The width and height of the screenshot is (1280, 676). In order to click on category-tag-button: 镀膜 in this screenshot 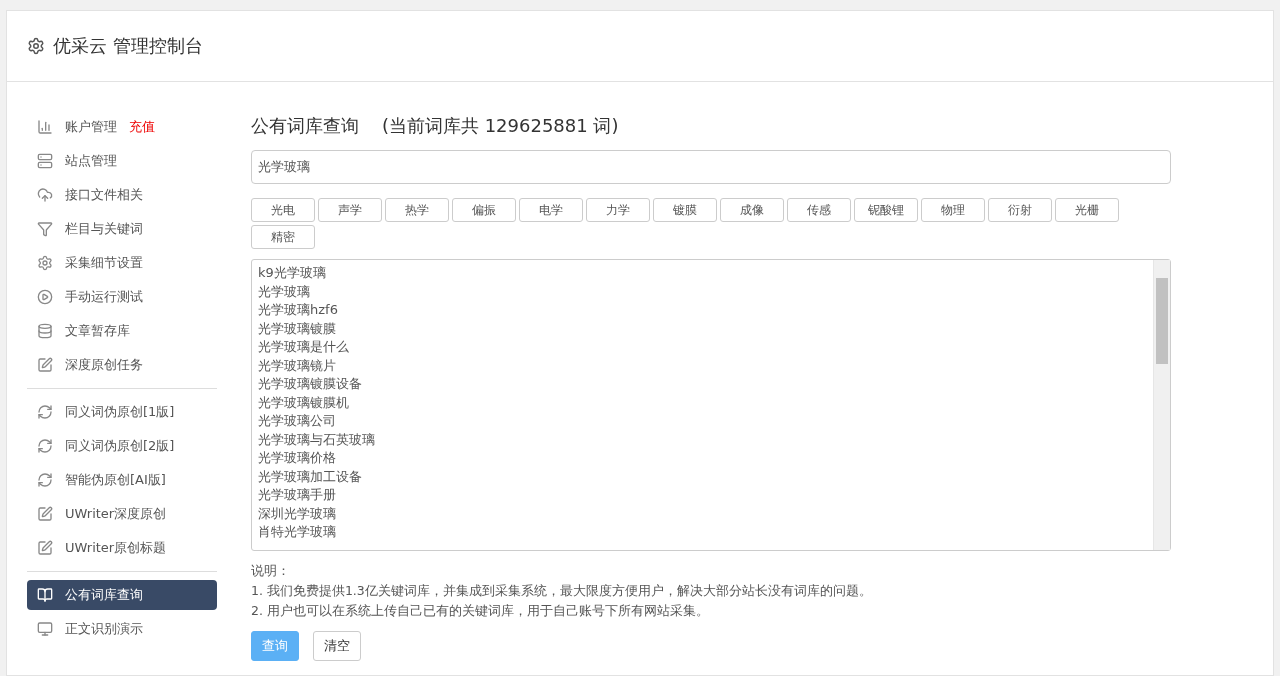, I will do `click(685, 210)`.